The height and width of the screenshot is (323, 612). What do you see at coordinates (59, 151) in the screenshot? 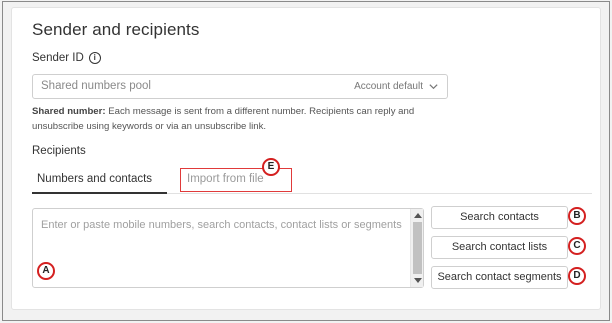
I see `recipients-label: Recipients` at bounding box center [59, 151].